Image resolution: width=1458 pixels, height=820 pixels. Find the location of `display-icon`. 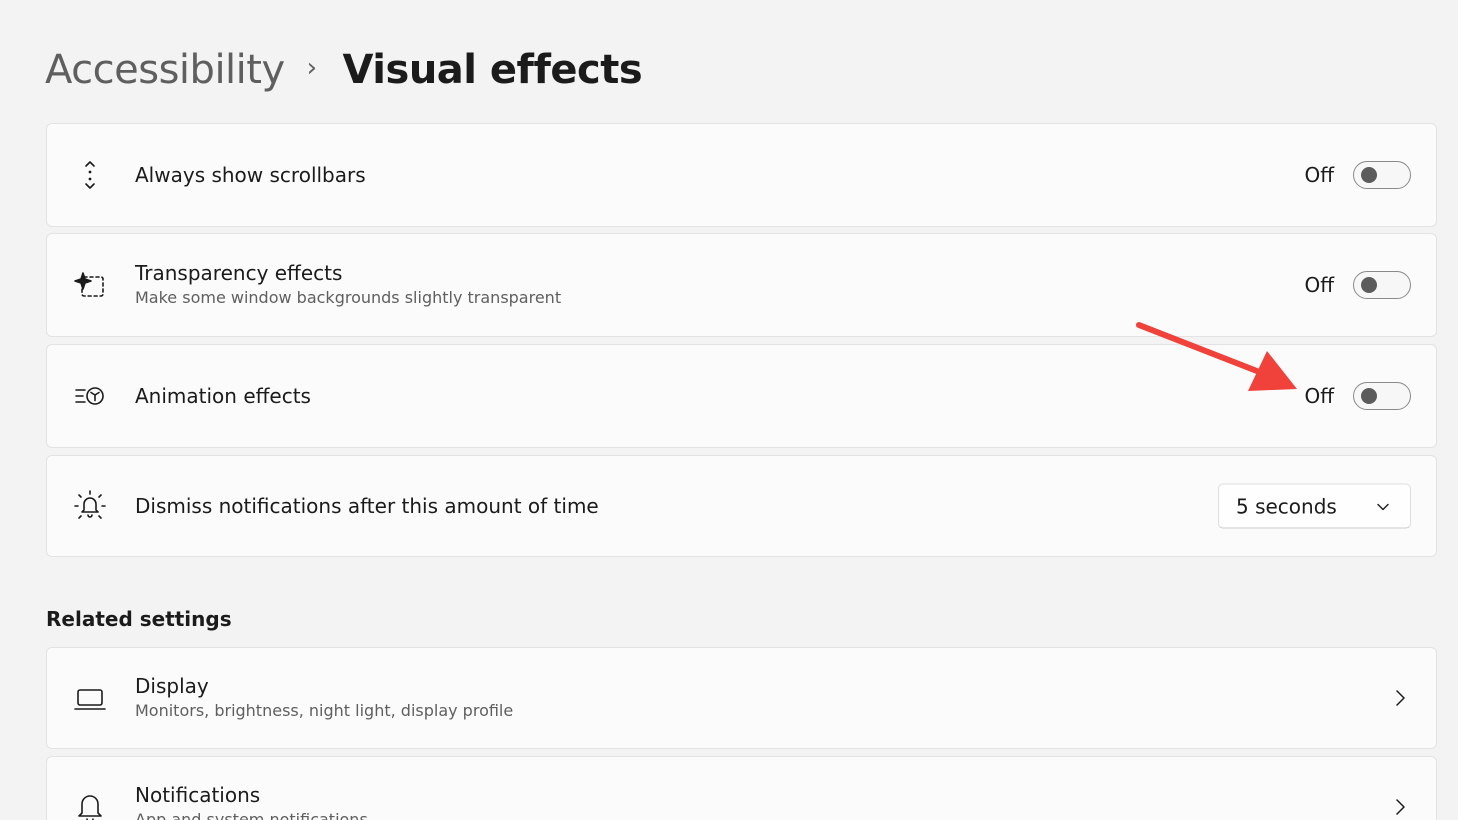

display-icon is located at coordinates (90, 698).